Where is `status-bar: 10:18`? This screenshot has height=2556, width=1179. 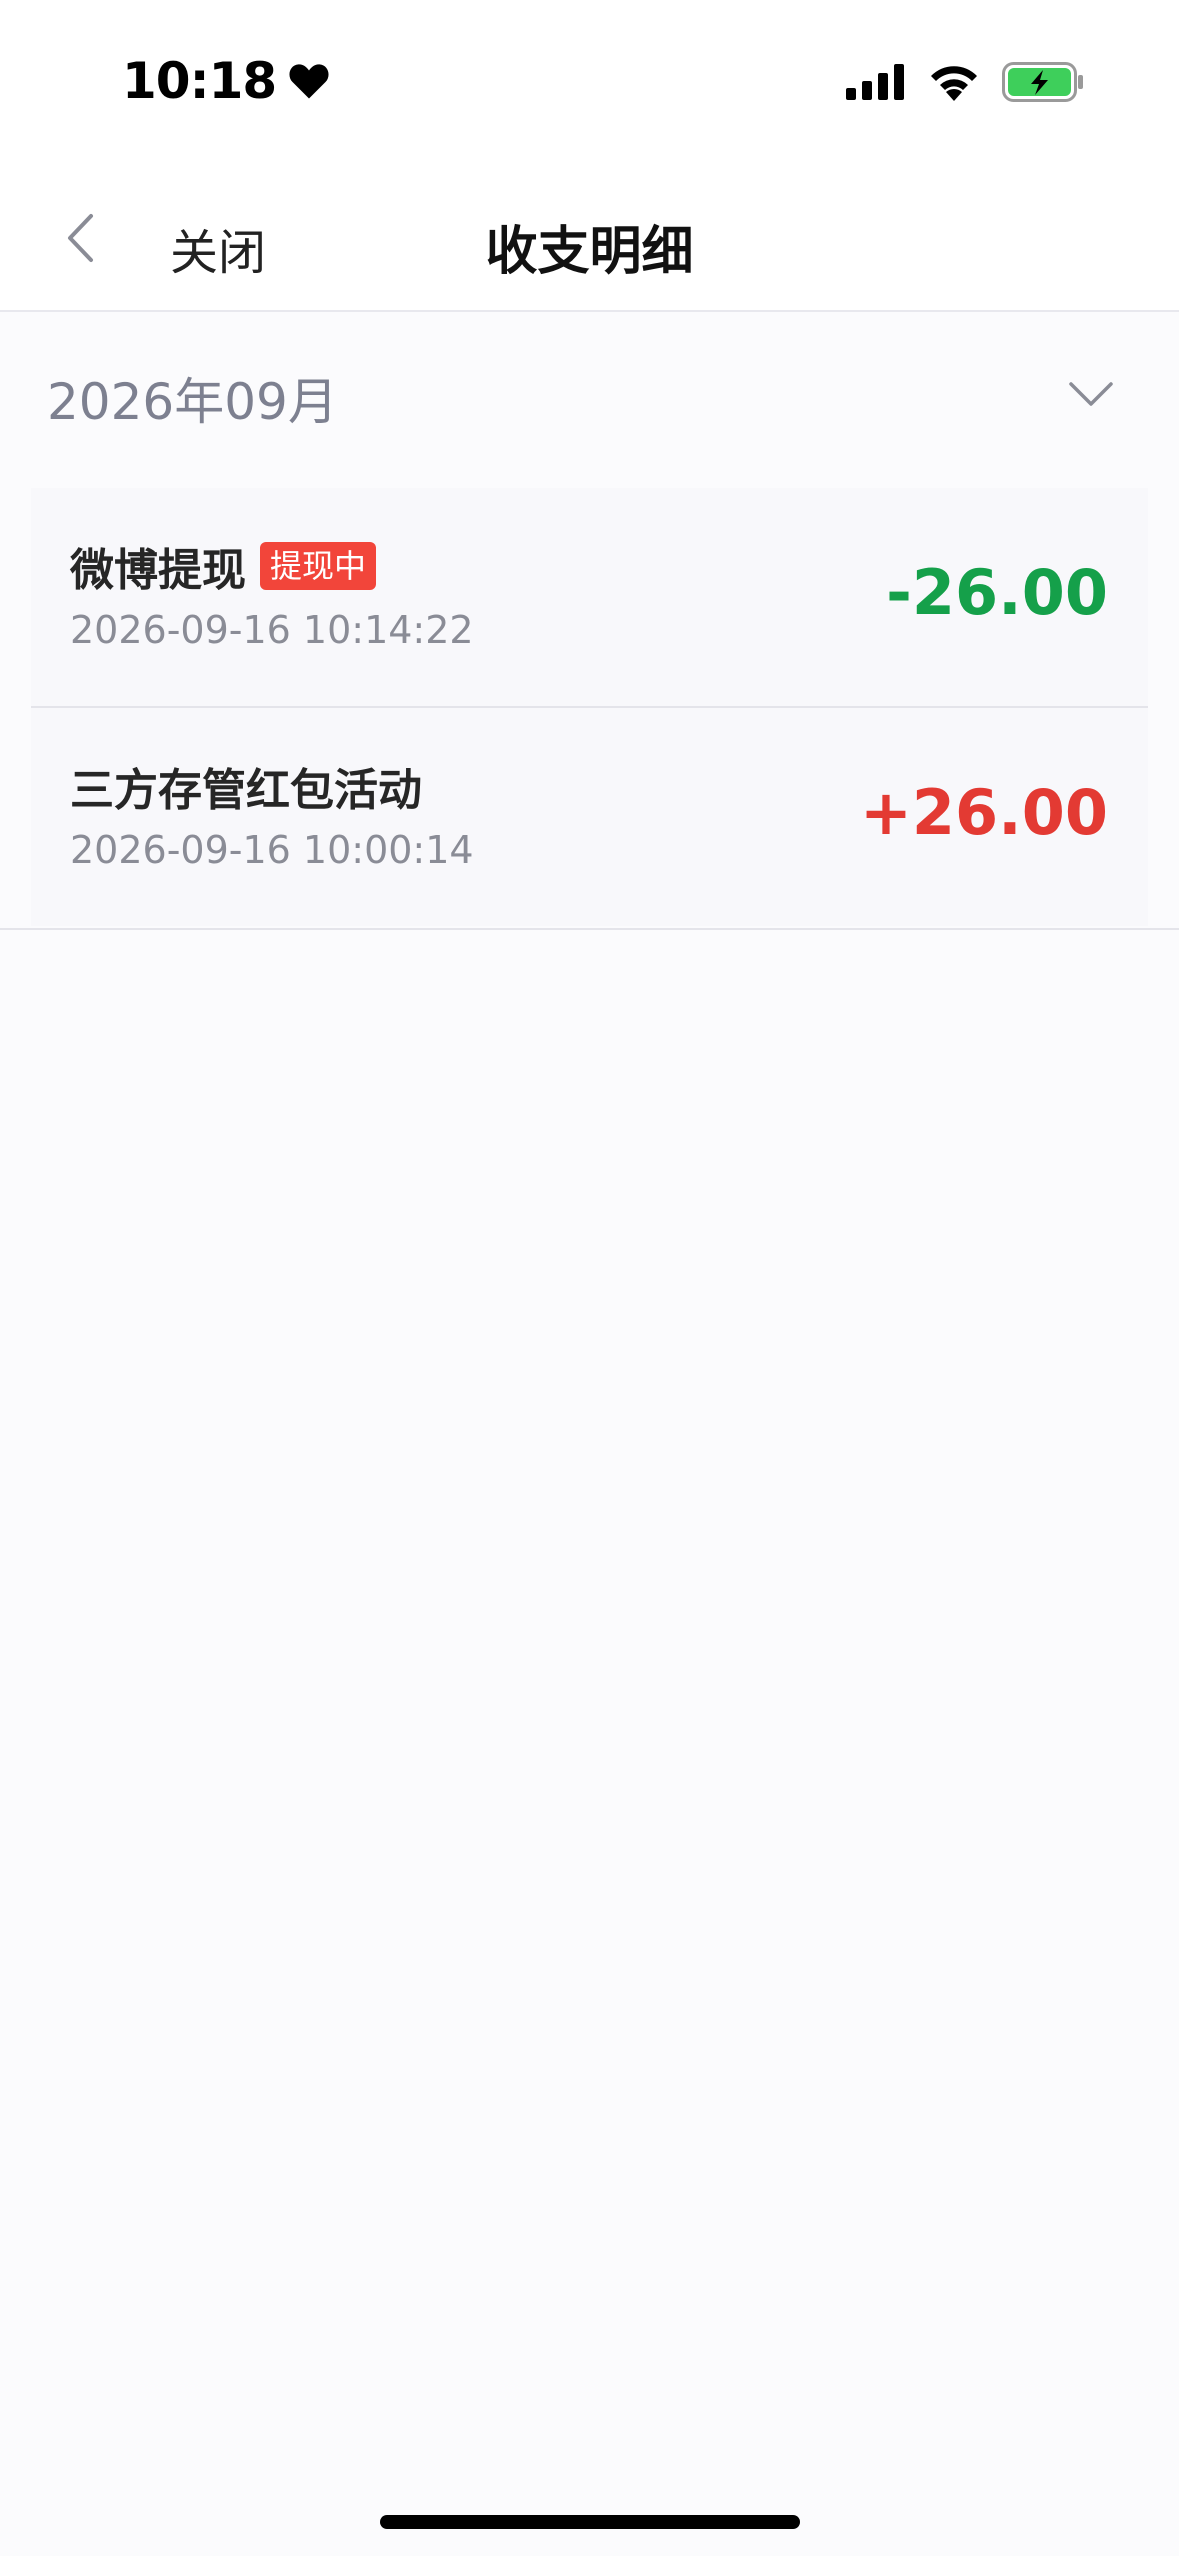
status-bar: 10:18 is located at coordinates (589, 87).